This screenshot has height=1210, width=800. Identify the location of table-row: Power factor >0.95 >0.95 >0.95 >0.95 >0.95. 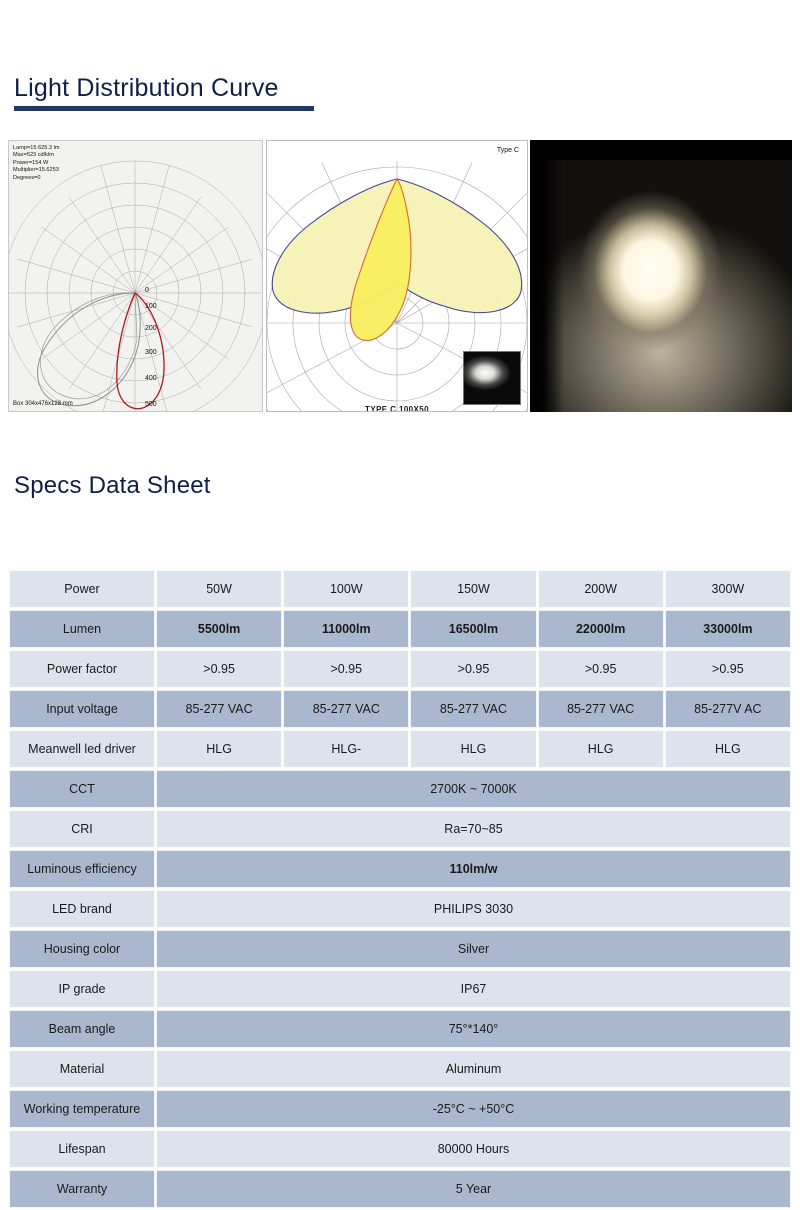
(400, 669).